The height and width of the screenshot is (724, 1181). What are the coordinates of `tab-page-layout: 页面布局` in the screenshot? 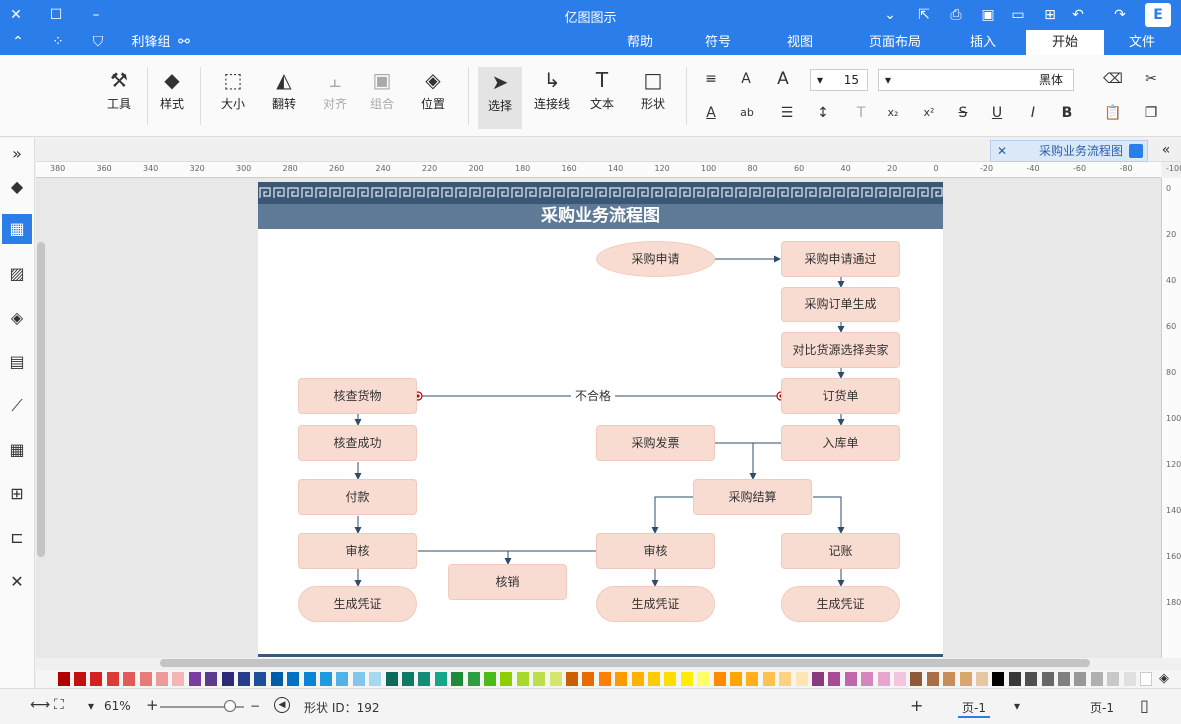 It's located at (895, 42).